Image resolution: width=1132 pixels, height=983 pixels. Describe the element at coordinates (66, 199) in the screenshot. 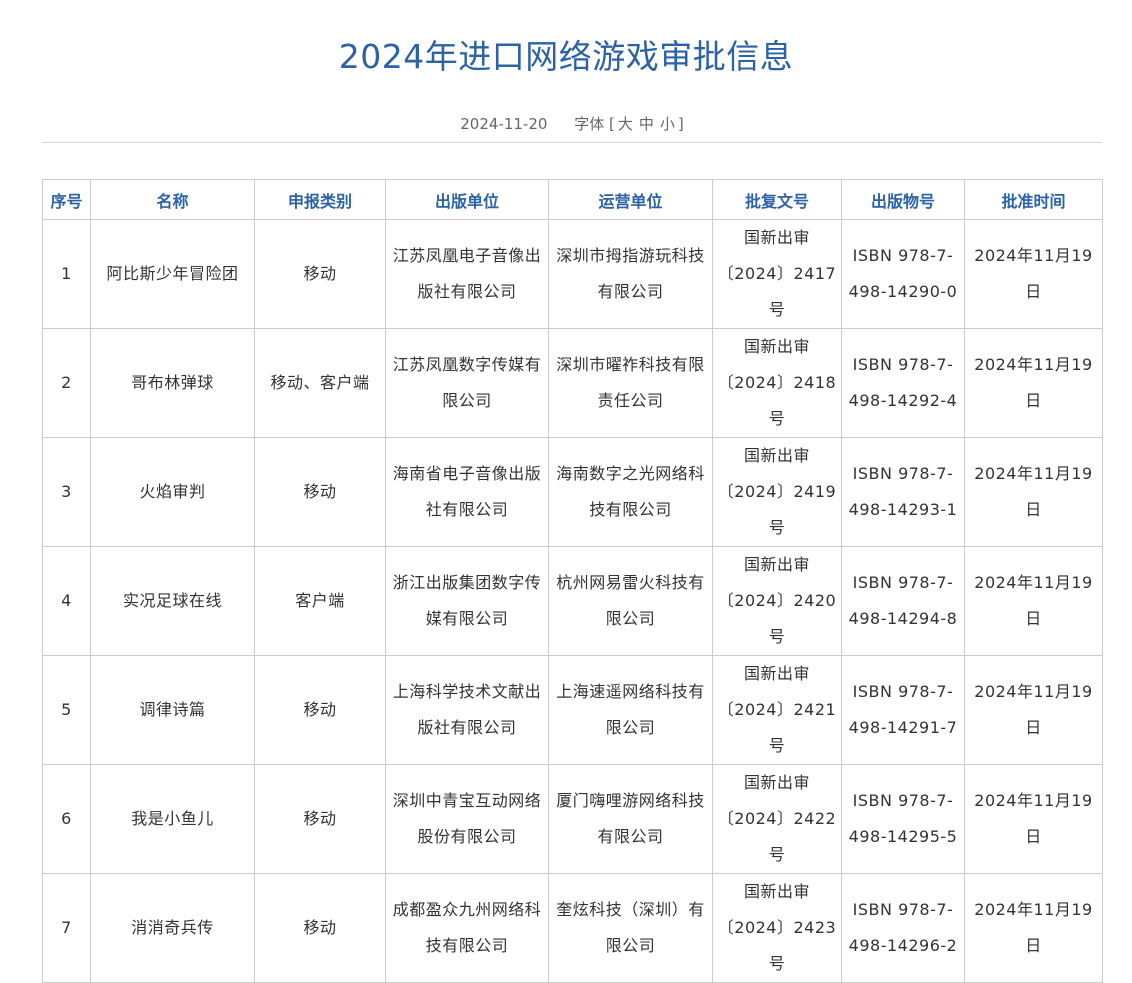

I see `header-no: 序号` at that location.